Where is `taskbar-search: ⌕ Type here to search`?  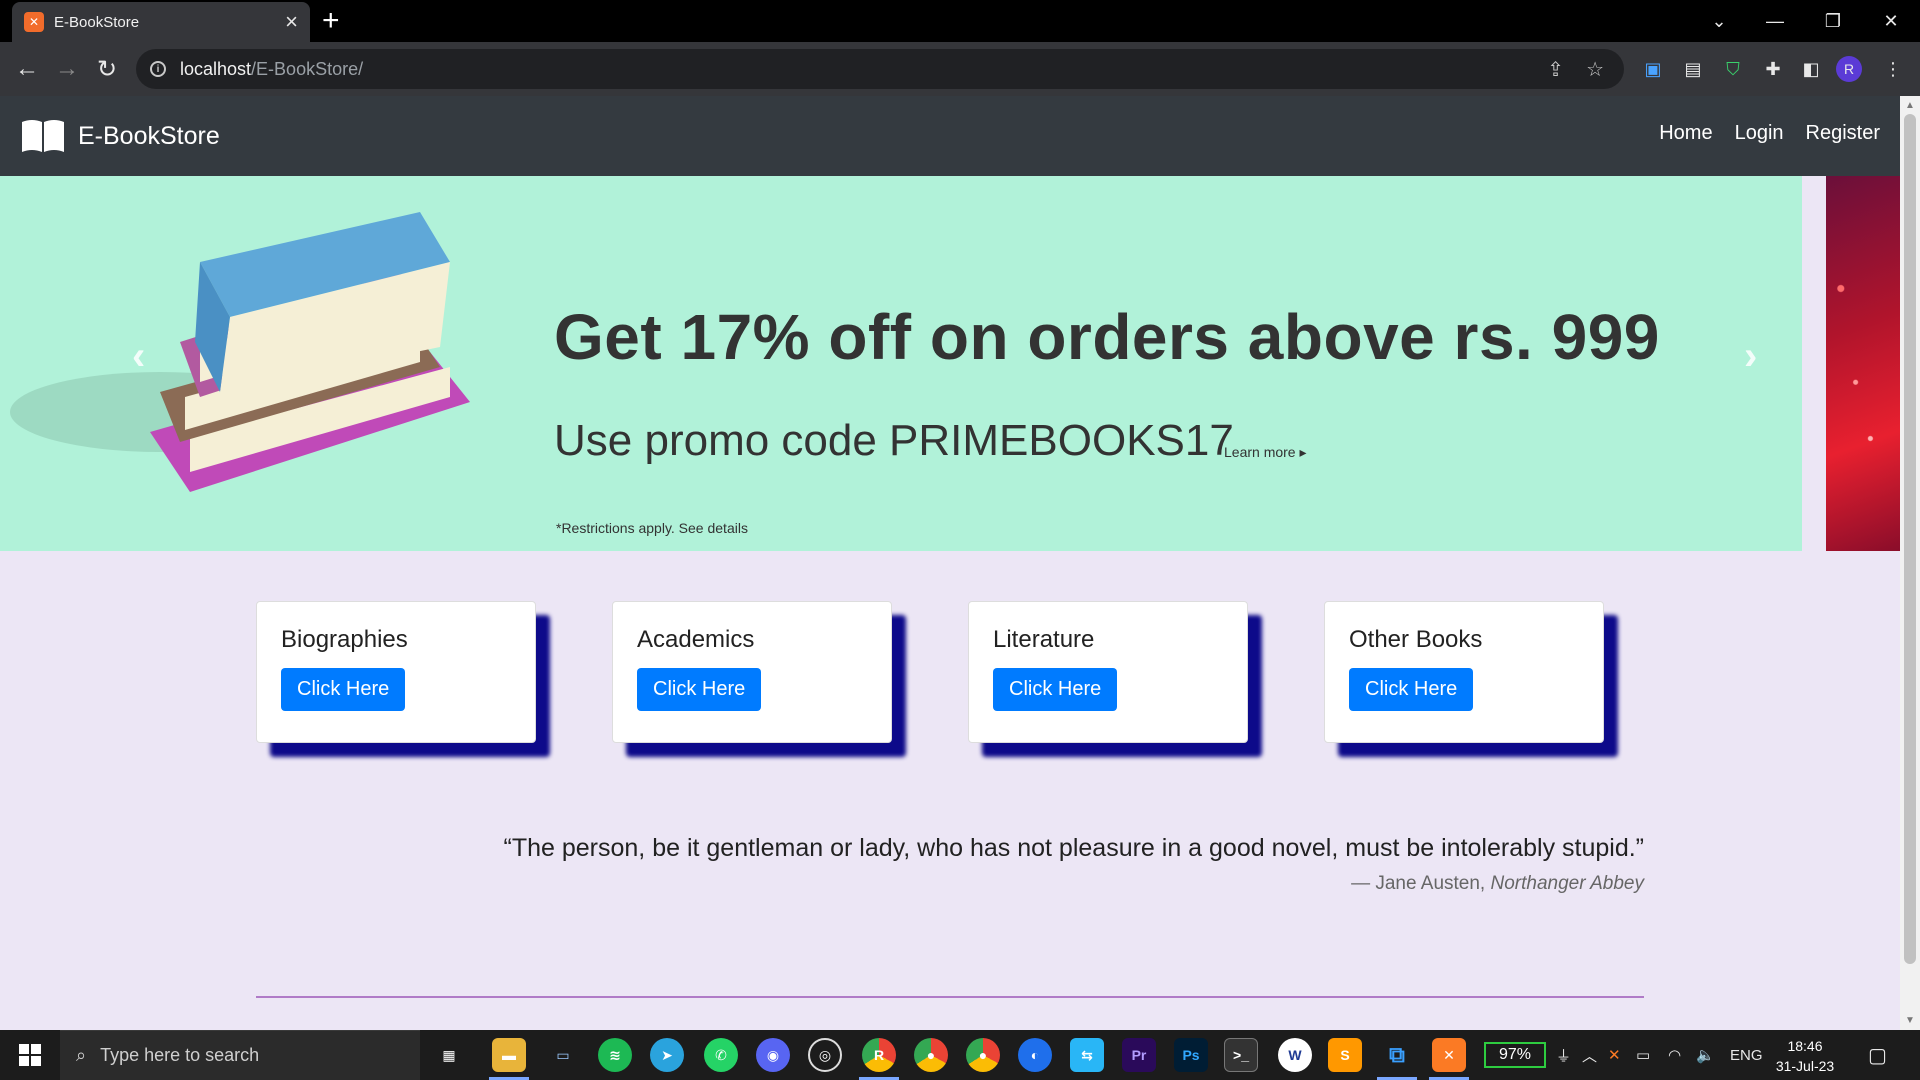
taskbar-search: ⌕ Type here to search is located at coordinates (240, 1055).